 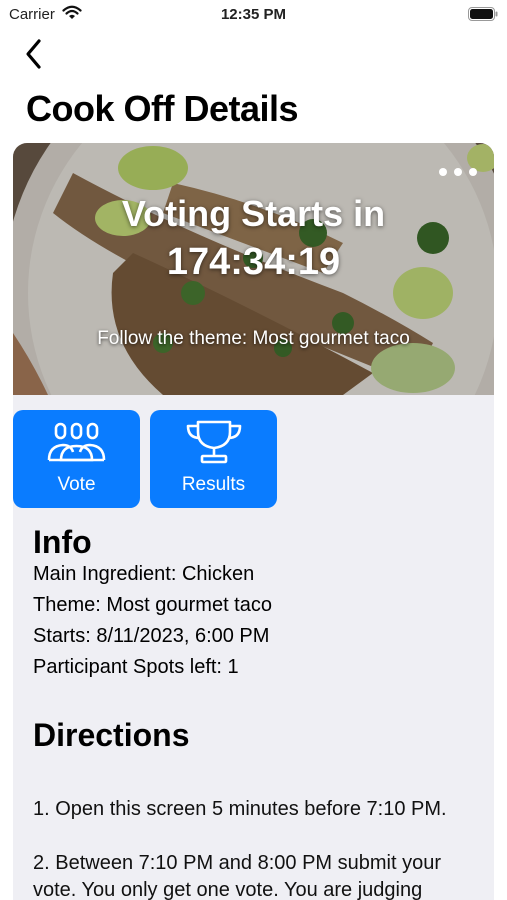 I want to click on vote-label: Vote, so click(x=76, y=484).